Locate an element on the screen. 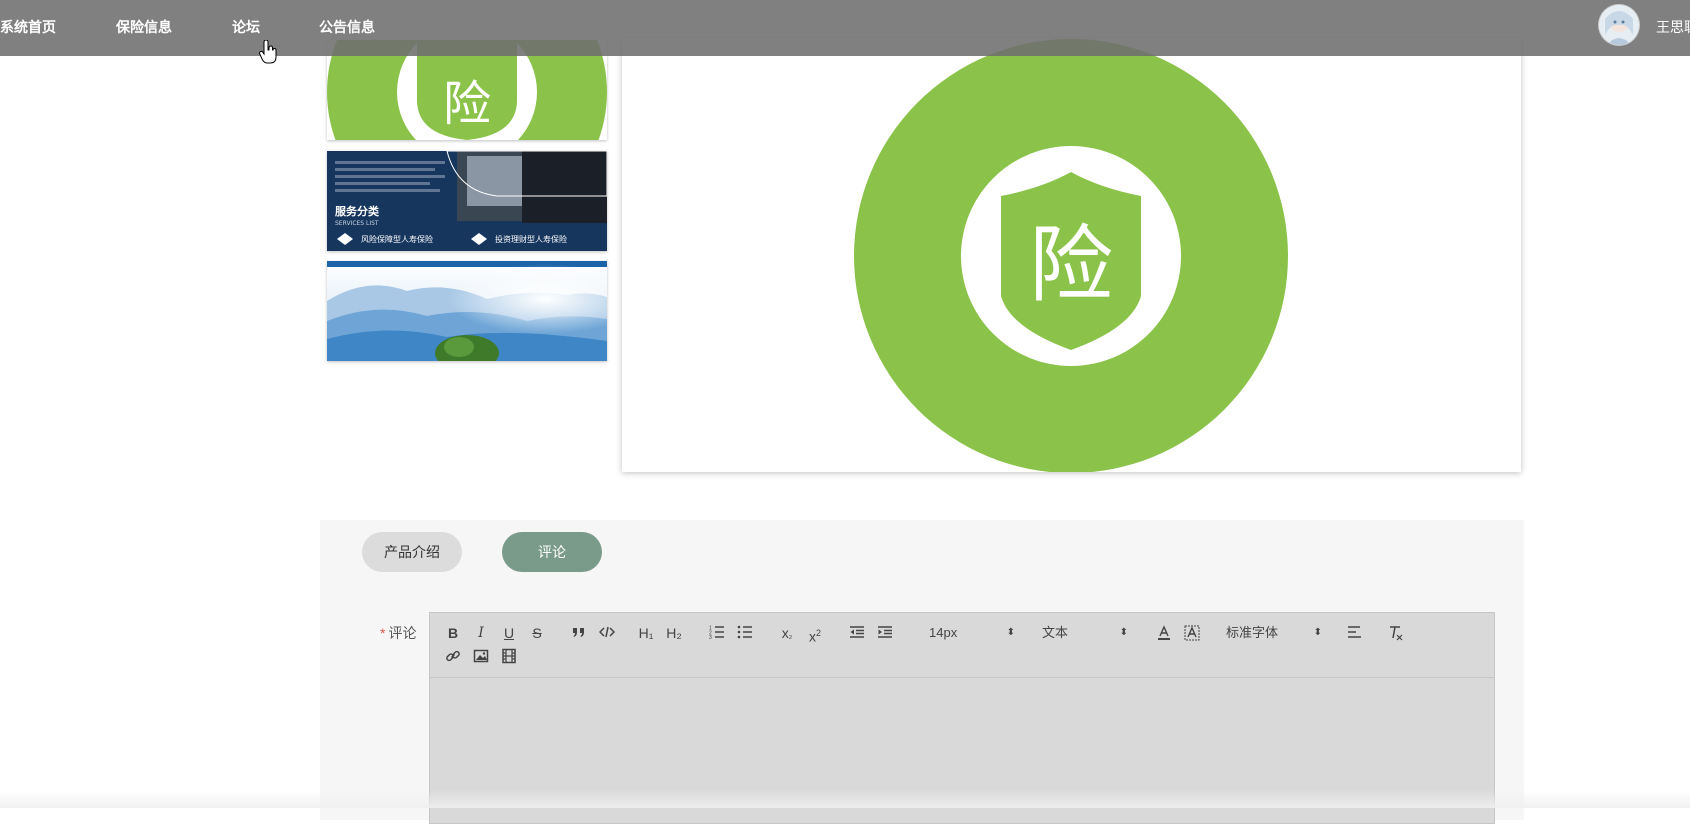  ordered-list-icon: 123 is located at coordinates (717, 633).